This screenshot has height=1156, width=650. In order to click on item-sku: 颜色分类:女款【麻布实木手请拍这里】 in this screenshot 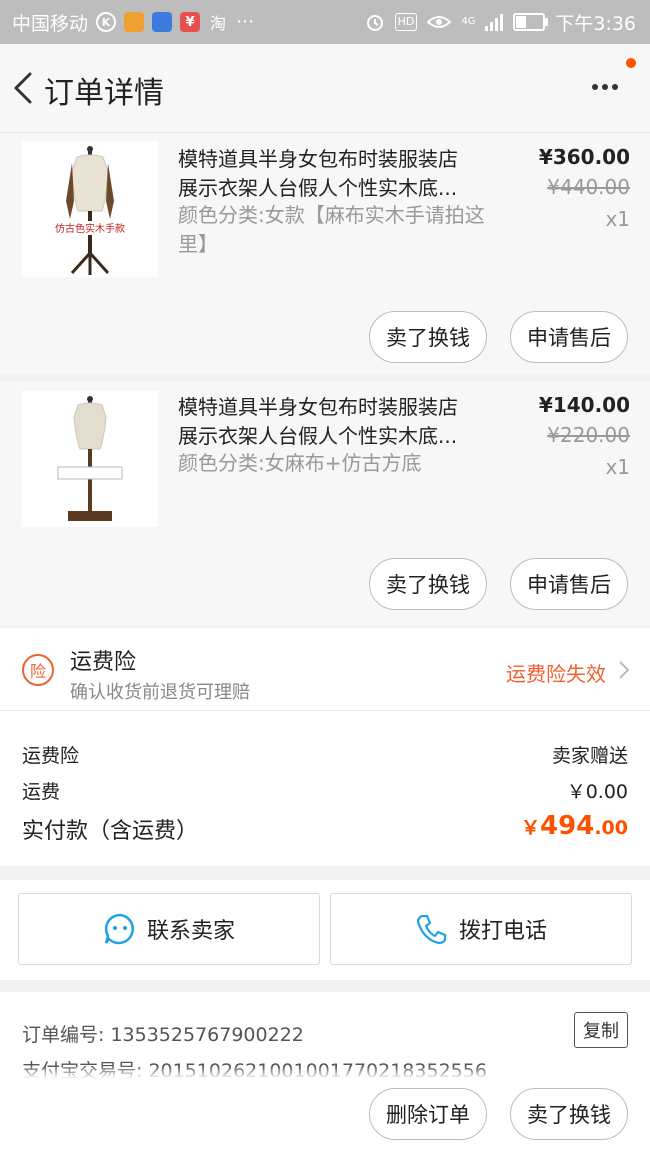, I will do `click(331, 229)`.